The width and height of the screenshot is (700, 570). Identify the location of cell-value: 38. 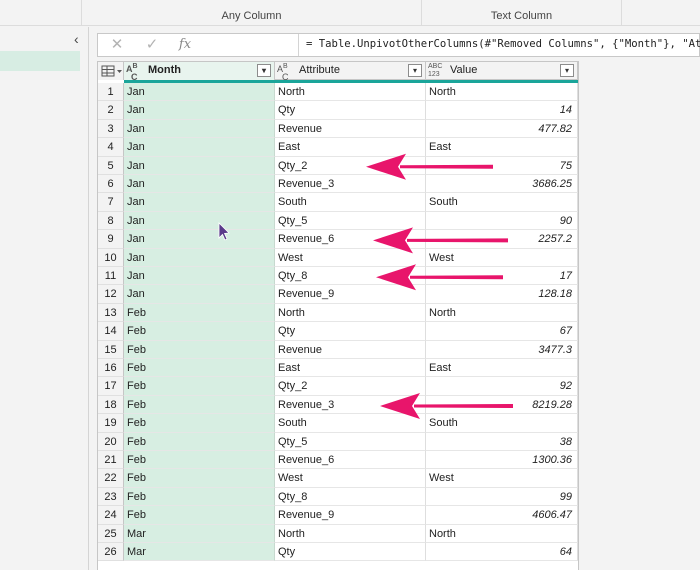
(502, 441).